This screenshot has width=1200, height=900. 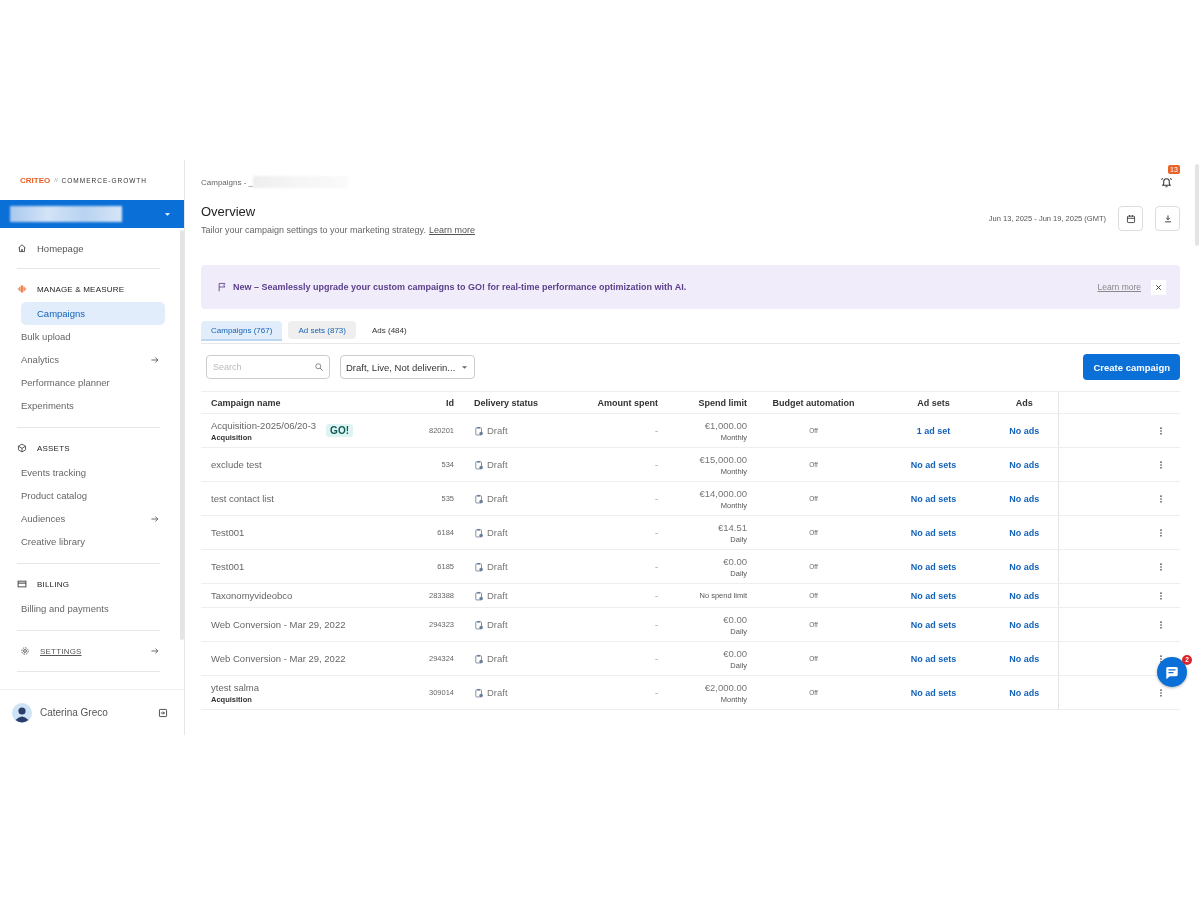 What do you see at coordinates (1166, 182) in the screenshot?
I see `bell-icon` at bounding box center [1166, 182].